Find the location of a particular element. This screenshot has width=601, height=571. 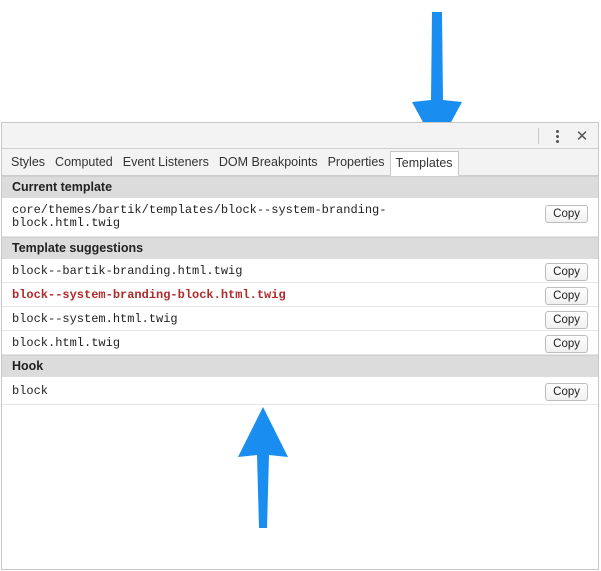

copy-current-template-button: Copy is located at coordinates (566, 214).